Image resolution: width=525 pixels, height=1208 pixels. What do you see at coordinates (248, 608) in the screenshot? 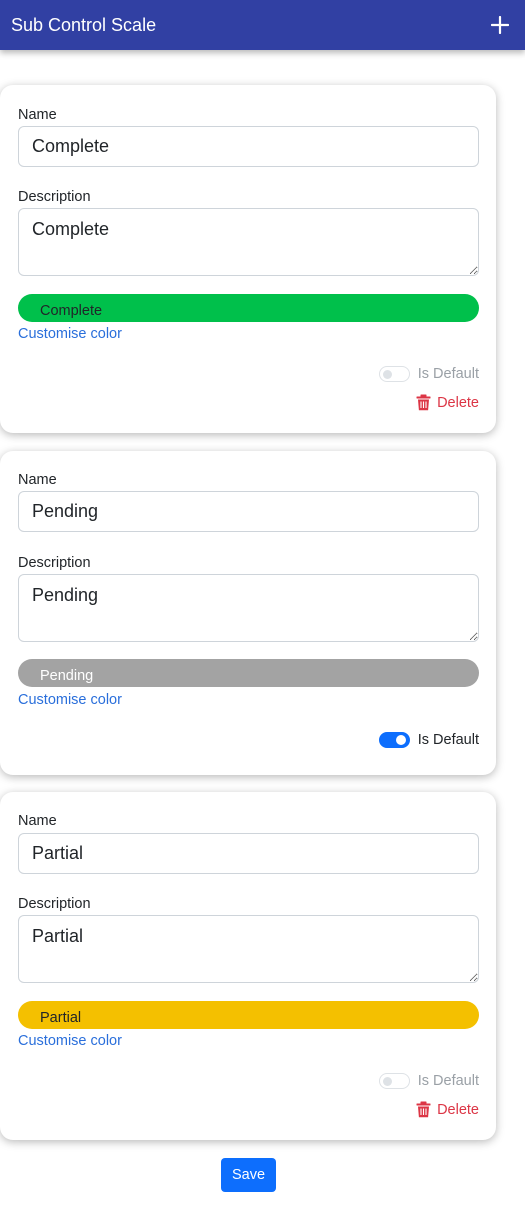
I see `description-textarea: Pending` at bounding box center [248, 608].